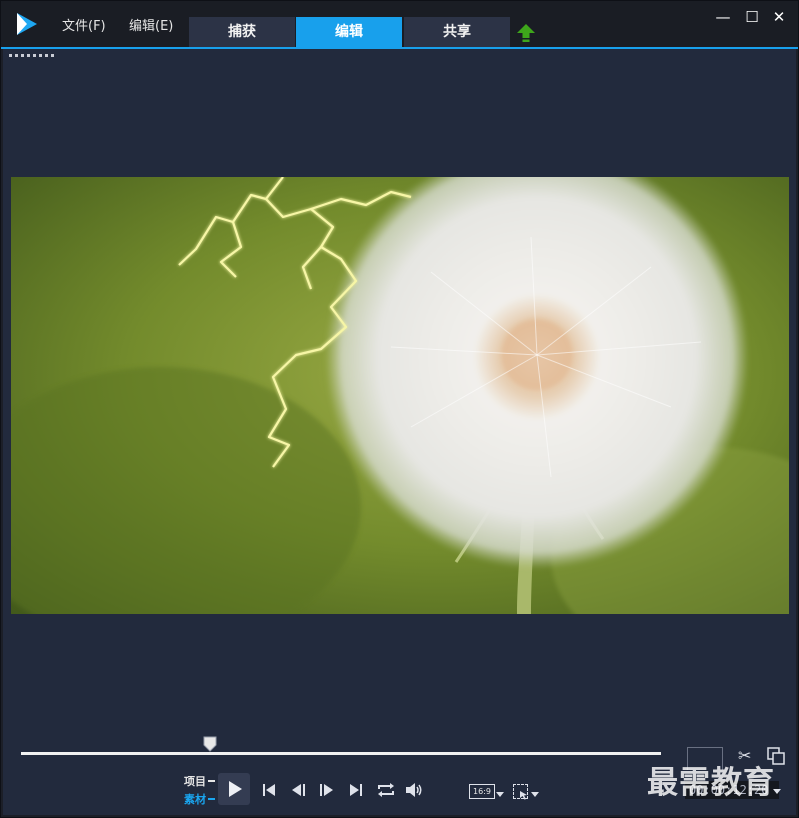 This screenshot has width=799, height=818. Describe the element at coordinates (27, 24) in the screenshot. I see `app-logo-icon` at that location.